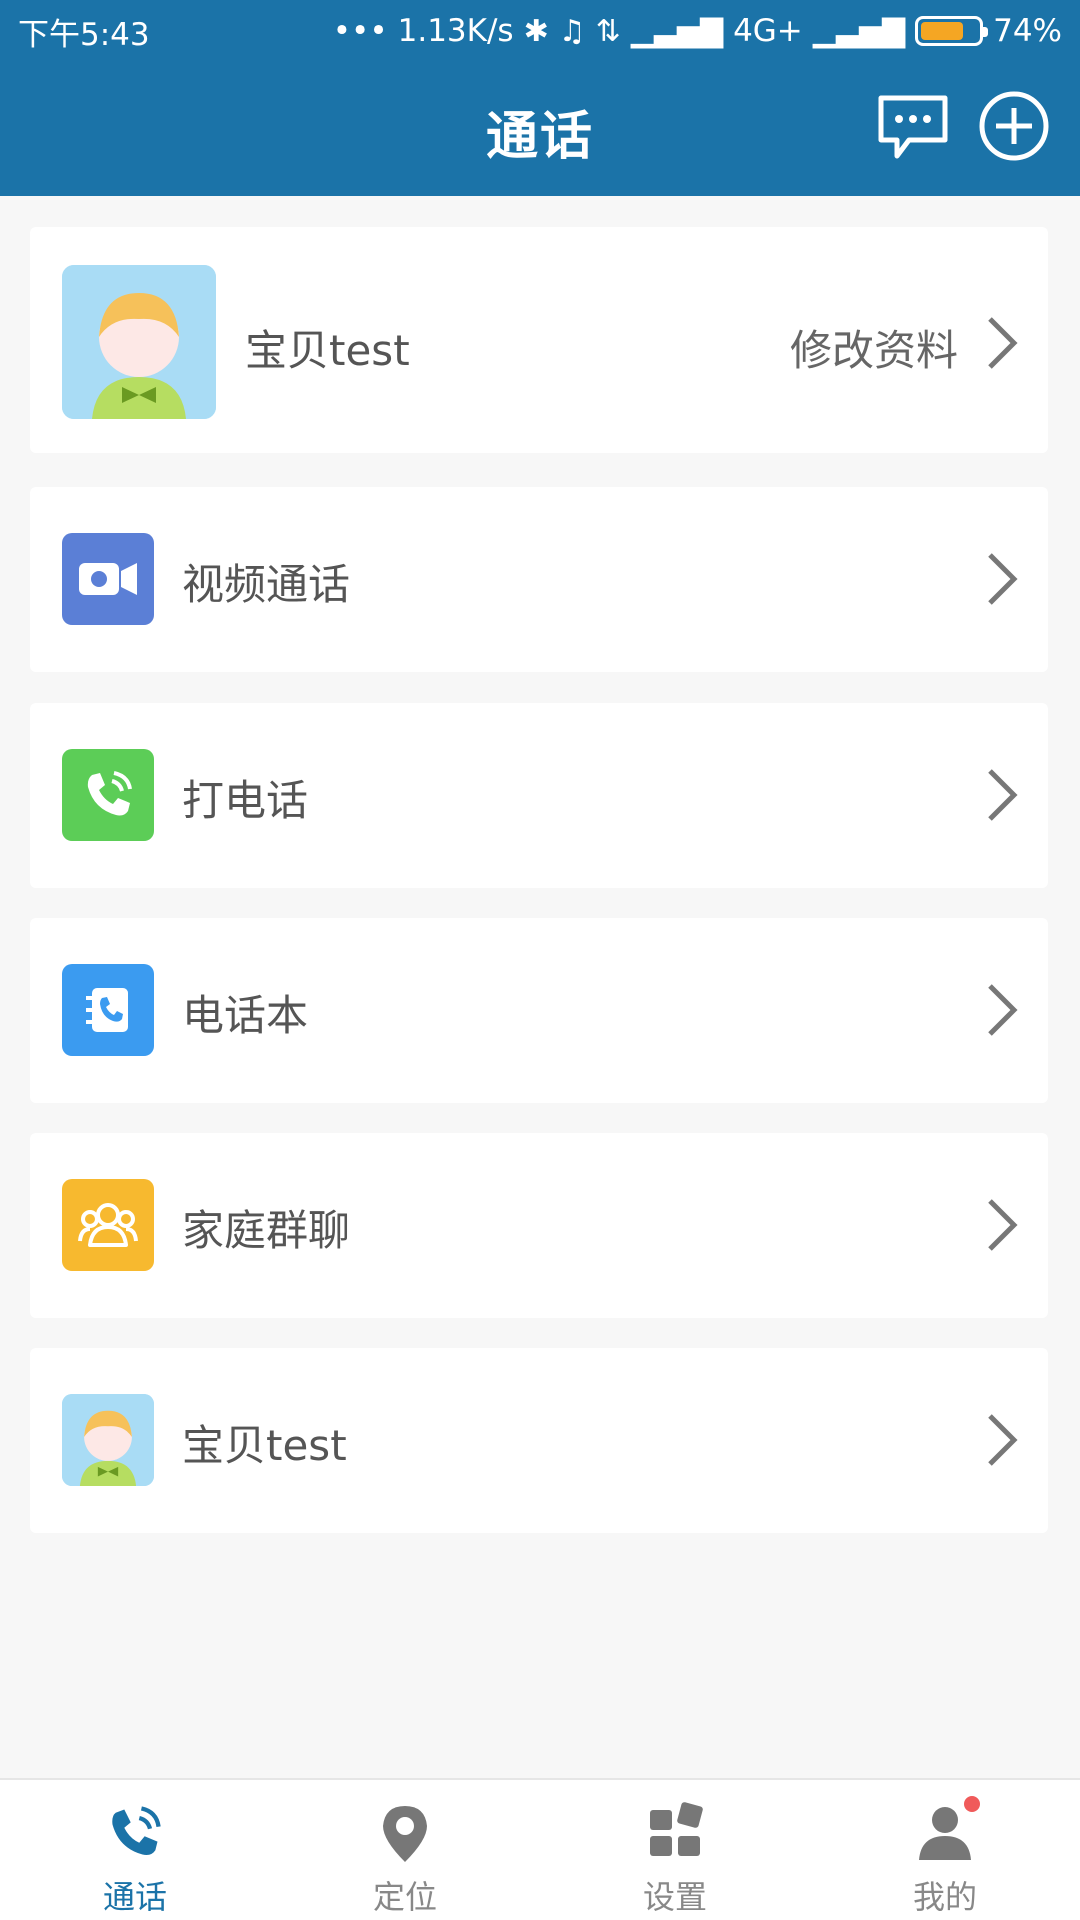 This screenshot has height=1920, width=1080. Describe the element at coordinates (134, 1897) in the screenshot. I see `tab-label: 通话` at that location.